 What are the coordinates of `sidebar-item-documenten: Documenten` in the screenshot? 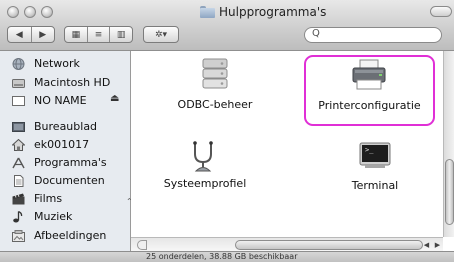 It's located at (63, 181).